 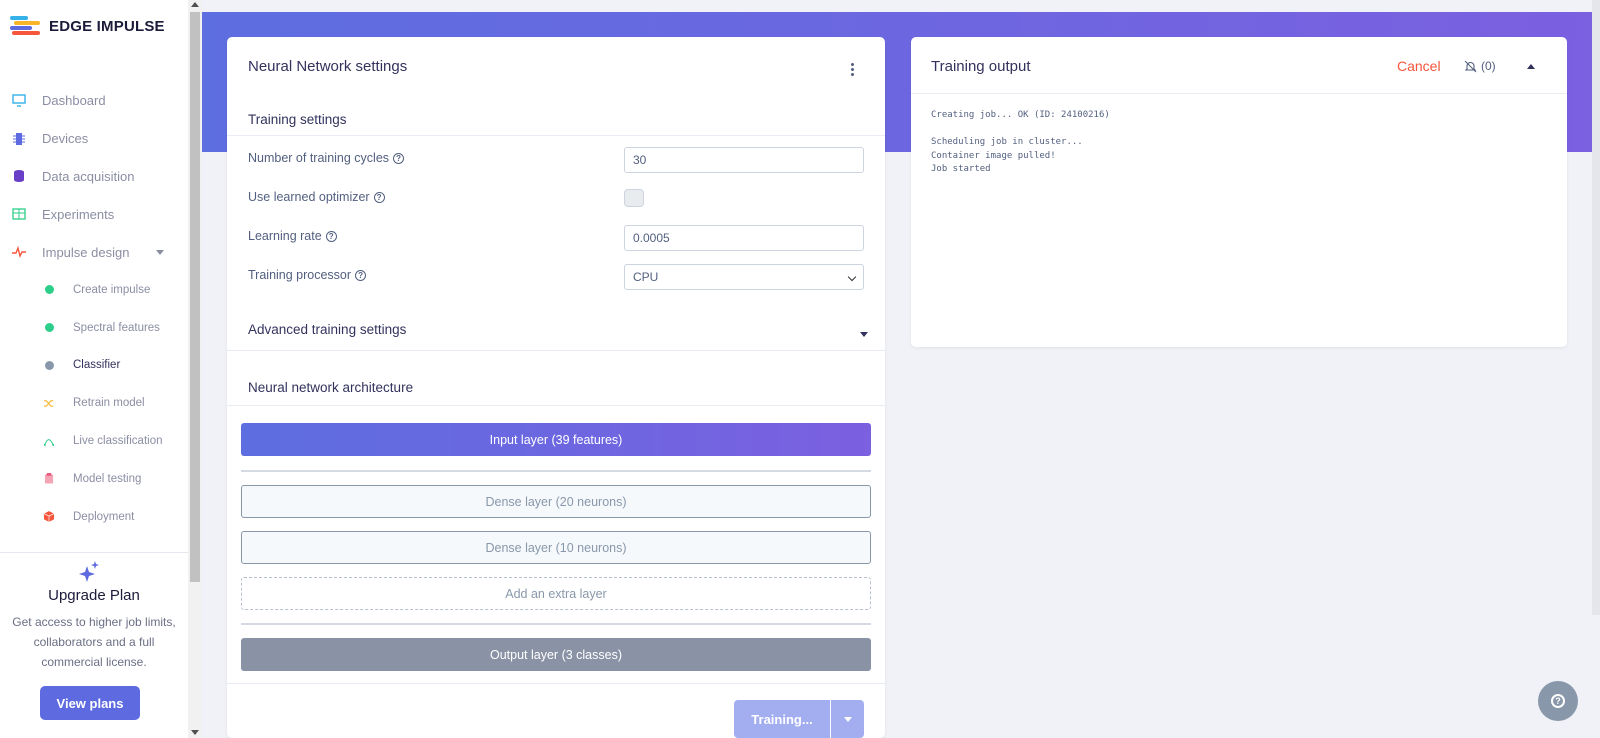 What do you see at coordinates (25, 26) in the screenshot?
I see `edge-impulse-logo-icon` at bounding box center [25, 26].